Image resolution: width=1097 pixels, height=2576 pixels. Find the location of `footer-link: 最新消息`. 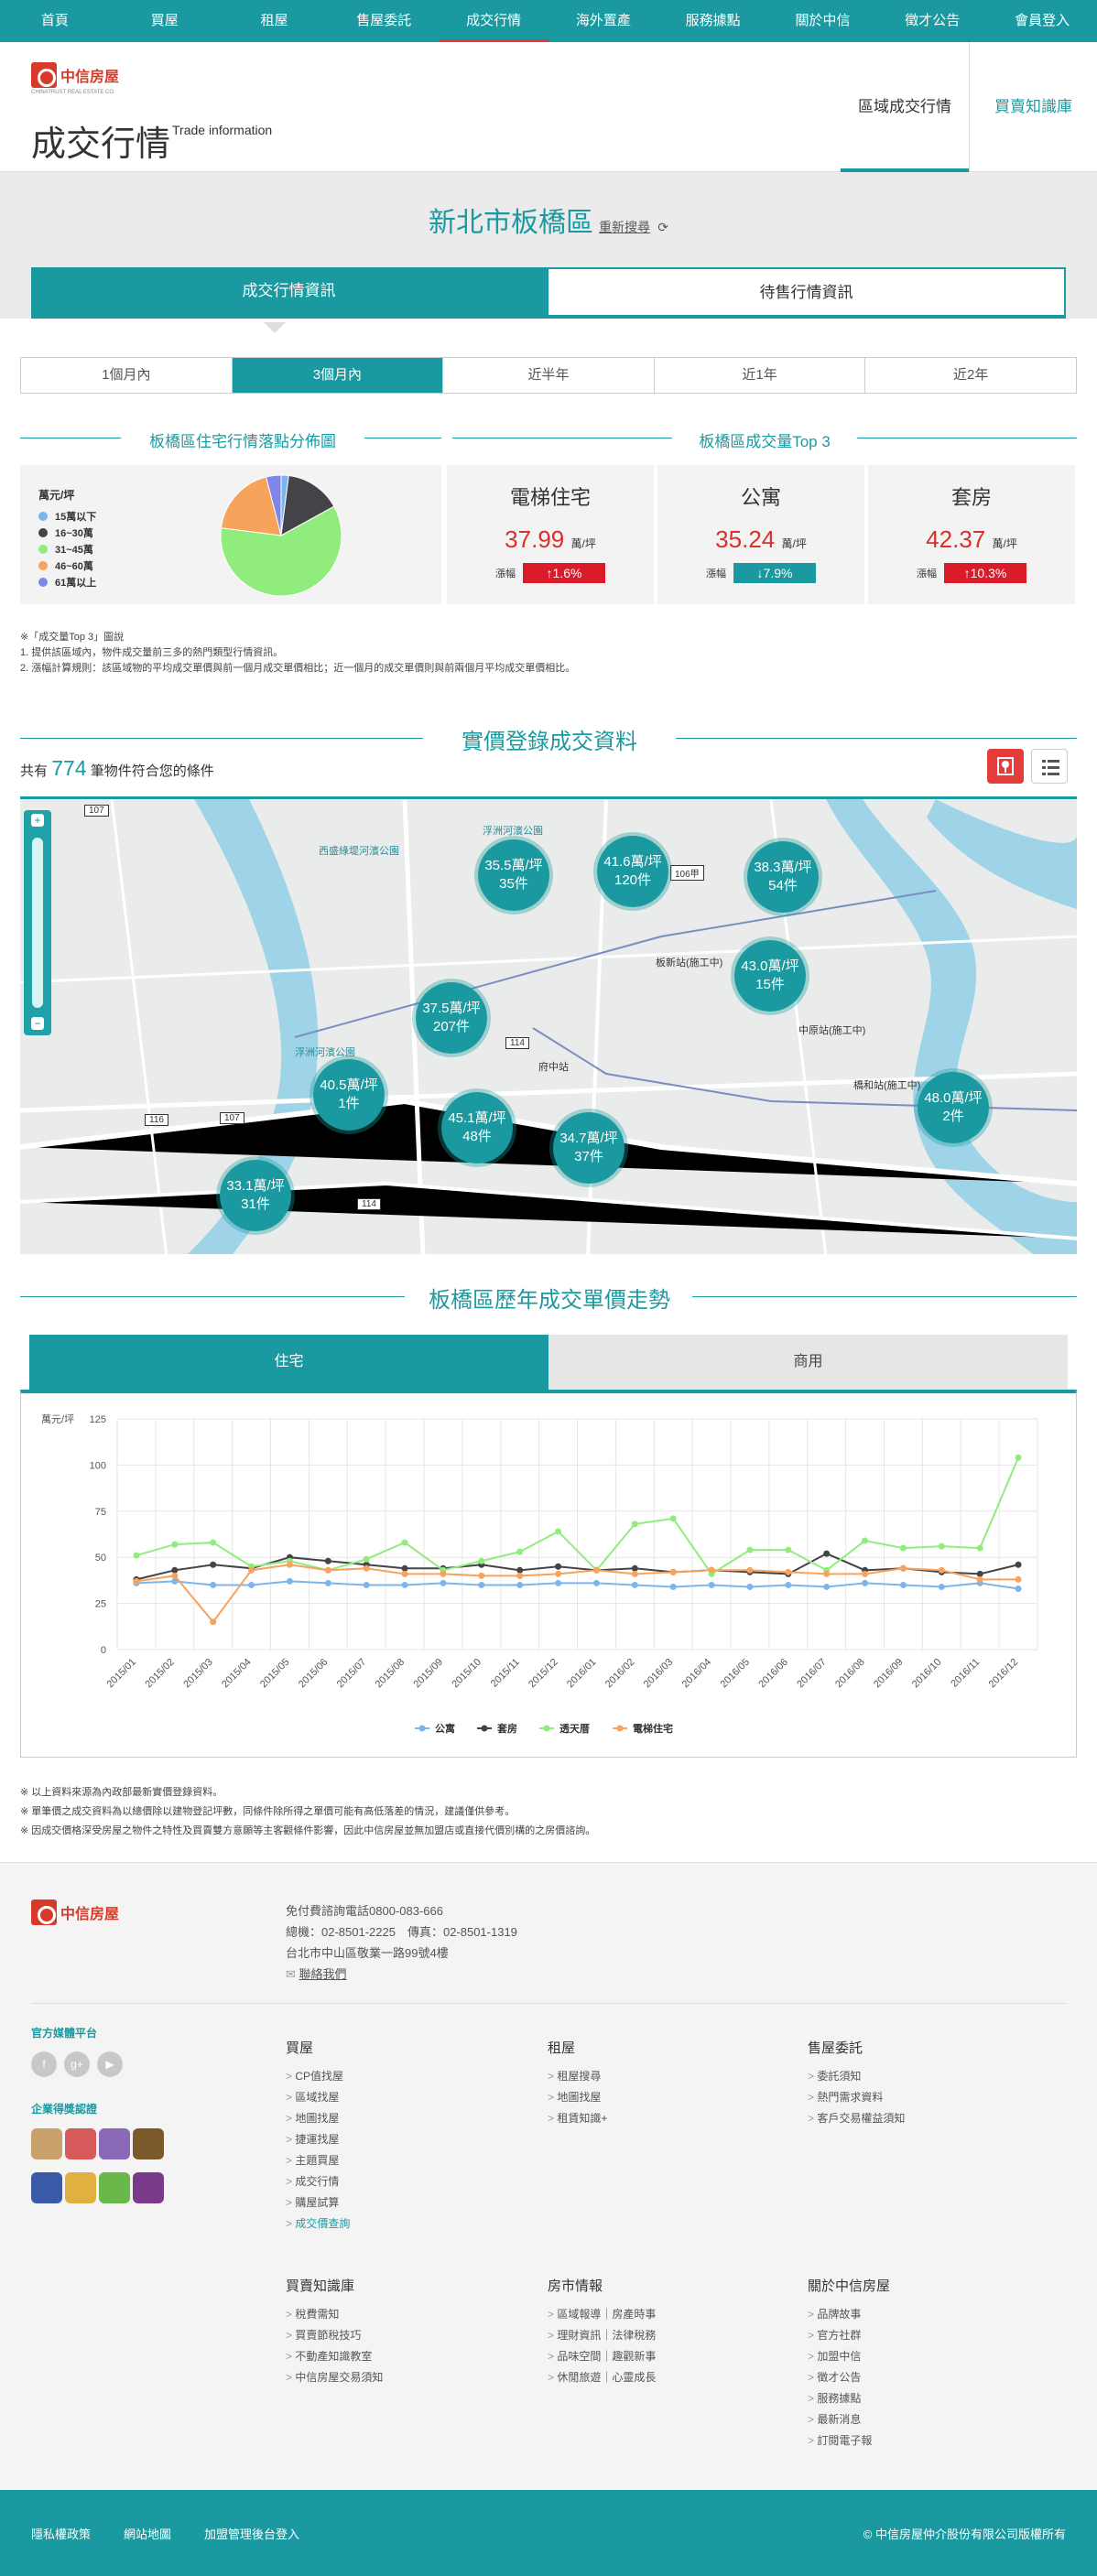

footer-link: 最新消息 is located at coordinates (849, 2420).